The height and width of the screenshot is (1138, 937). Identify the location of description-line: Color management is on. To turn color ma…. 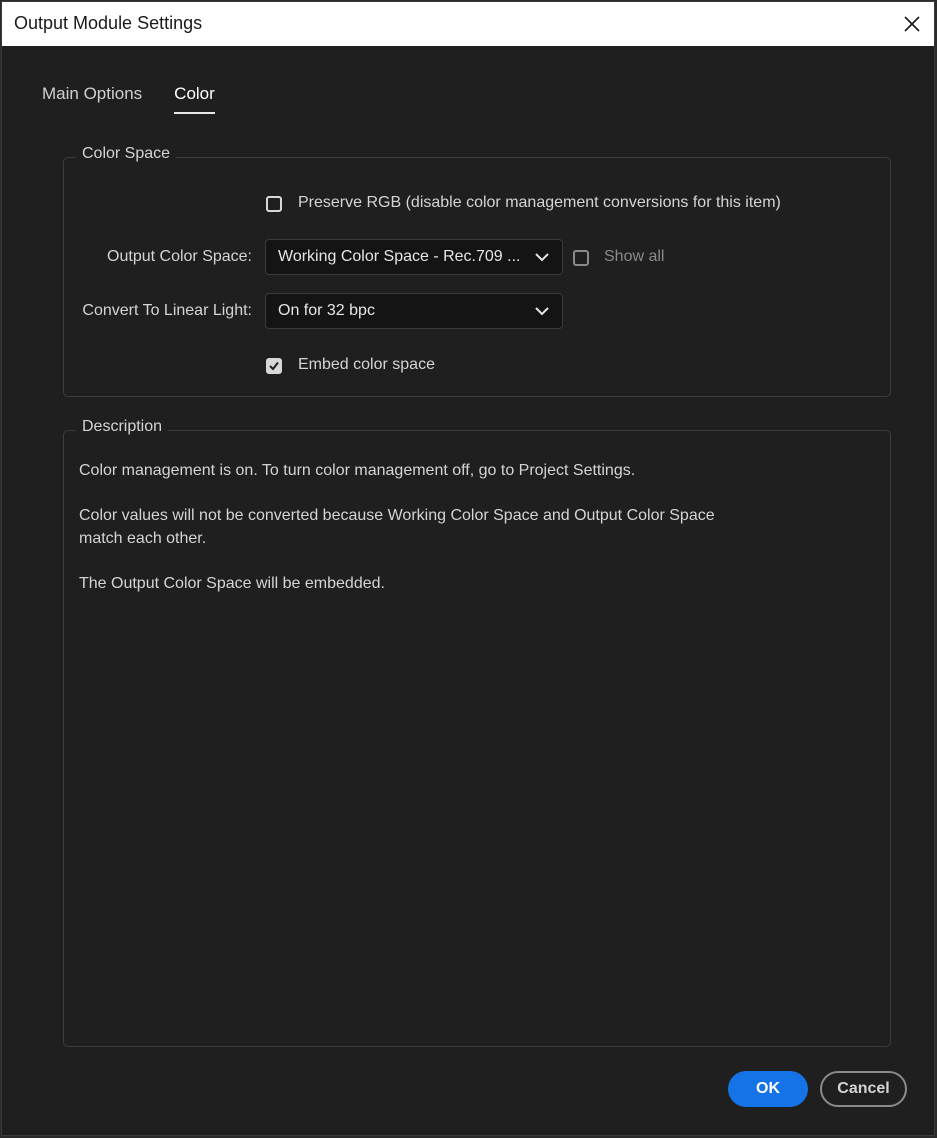
(357, 470).